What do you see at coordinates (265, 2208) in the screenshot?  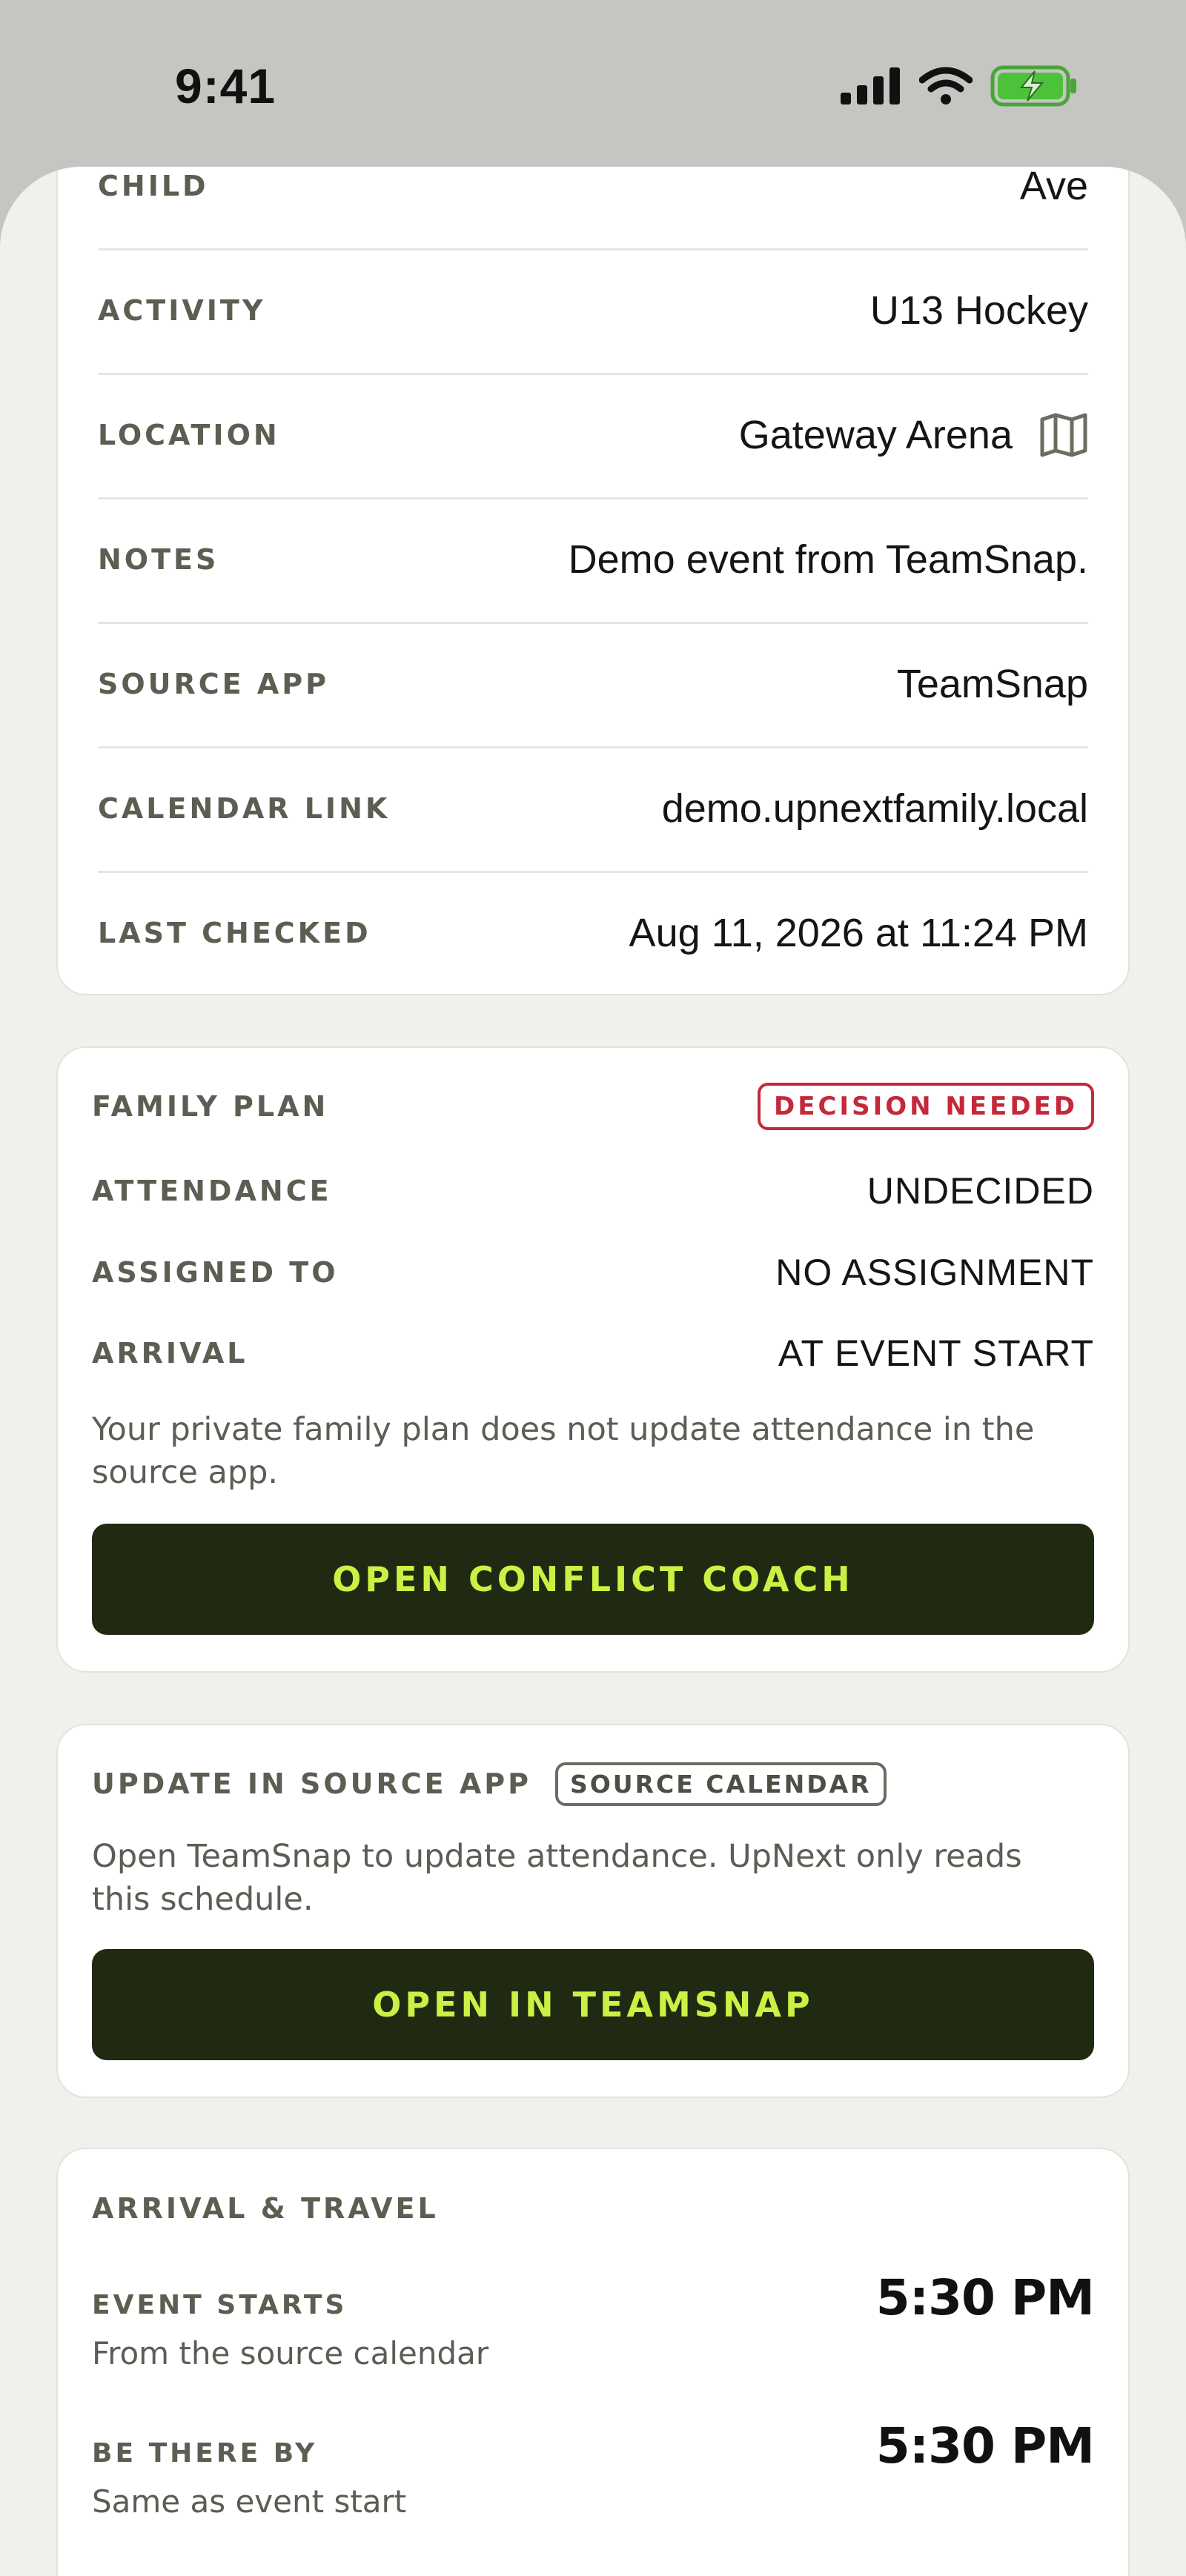 I see `arrival-travel-title: ARRIVAL & TRAVEL` at bounding box center [265, 2208].